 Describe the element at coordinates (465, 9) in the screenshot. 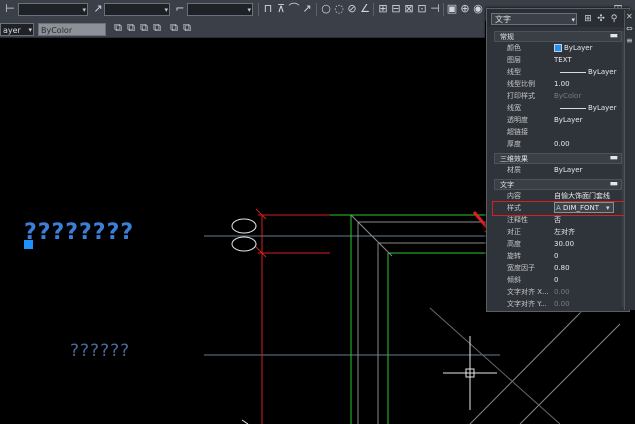

I see `center-mark-icon: ⊕` at that location.